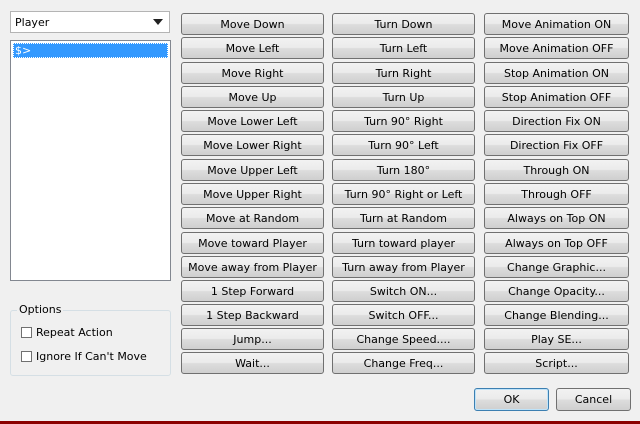 The height and width of the screenshot is (424, 640). What do you see at coordinates (403, 267) in the screenshot?
I see `cmd-turn-away-from-player: Turn away from Player` at bounding box center [403, 267].